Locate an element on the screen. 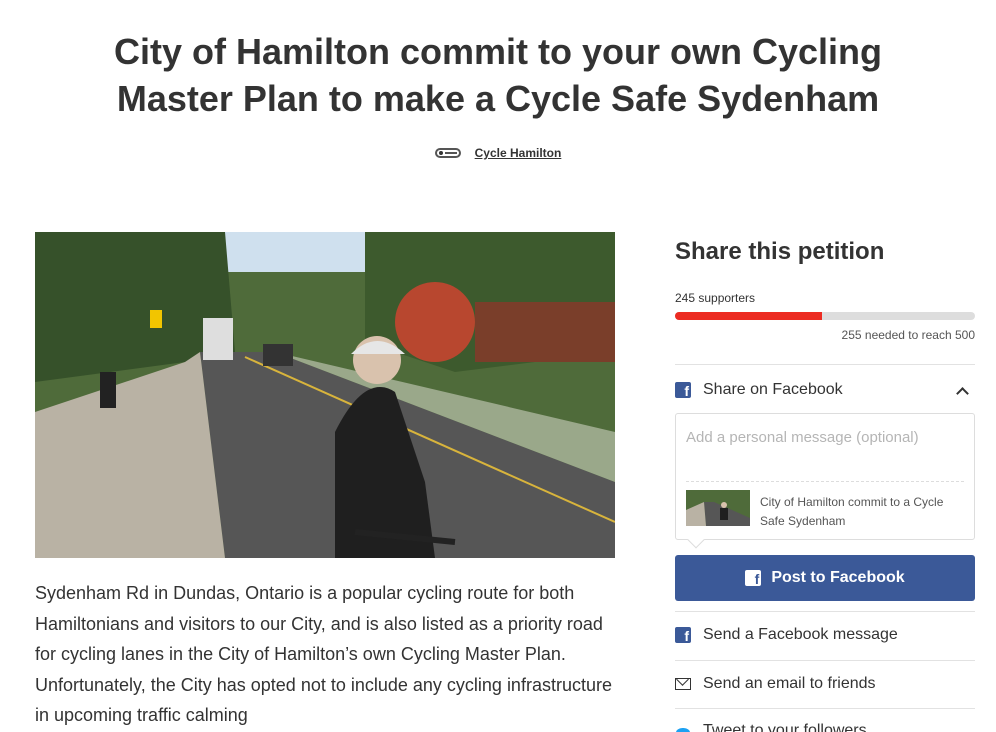 The width and height of the screenshot is (996, 732). tweet-label: Tweet to your followers is located at coordinates (785, 727).